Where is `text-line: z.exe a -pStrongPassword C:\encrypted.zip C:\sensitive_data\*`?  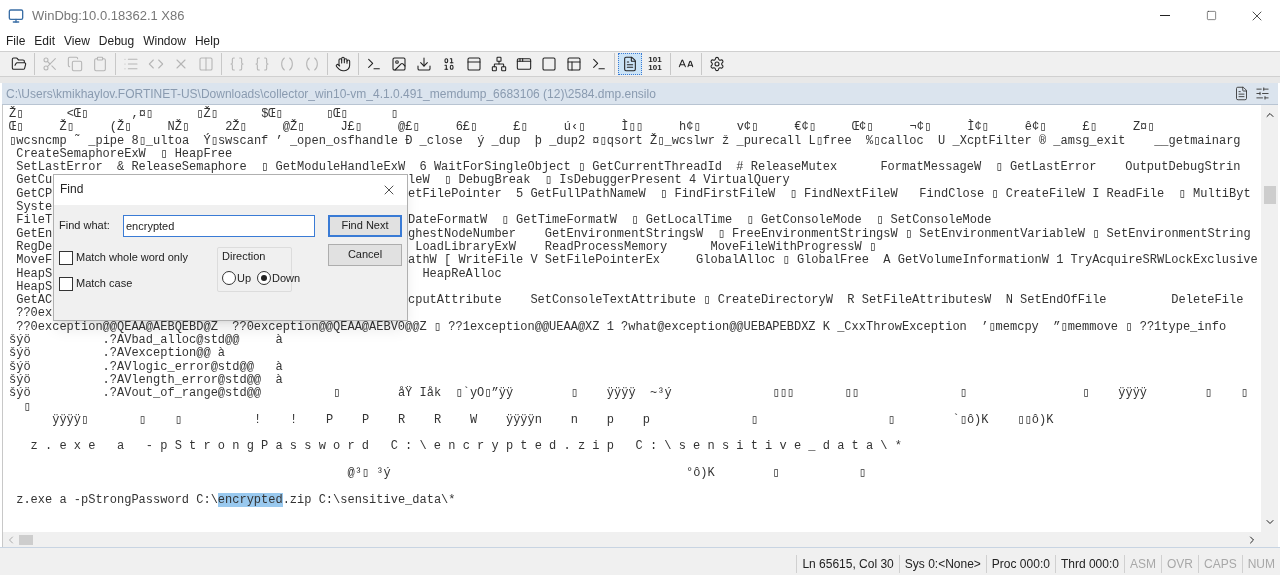
text-line: z.exe a -pStrongPassword C:\encrypted.zip C:\sensitive_data\* is located at coordinates (236, 499).